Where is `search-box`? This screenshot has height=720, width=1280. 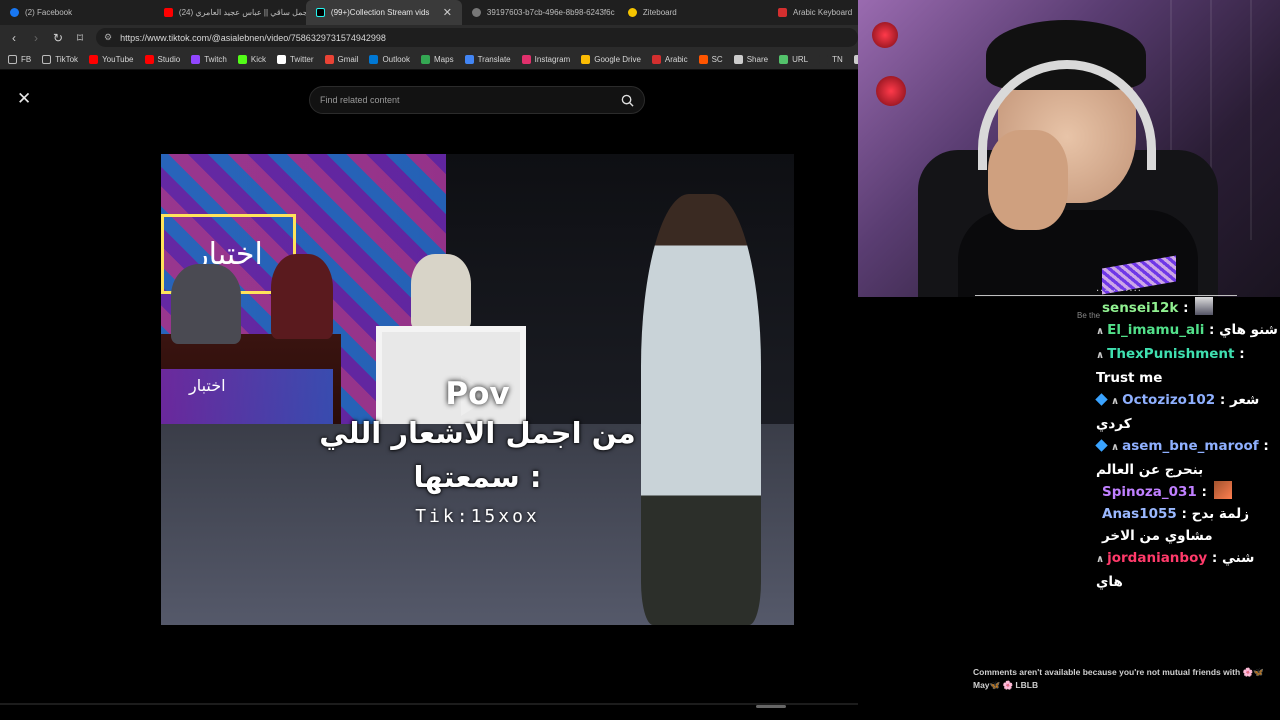
search-box is located at coordinates (477, 100).